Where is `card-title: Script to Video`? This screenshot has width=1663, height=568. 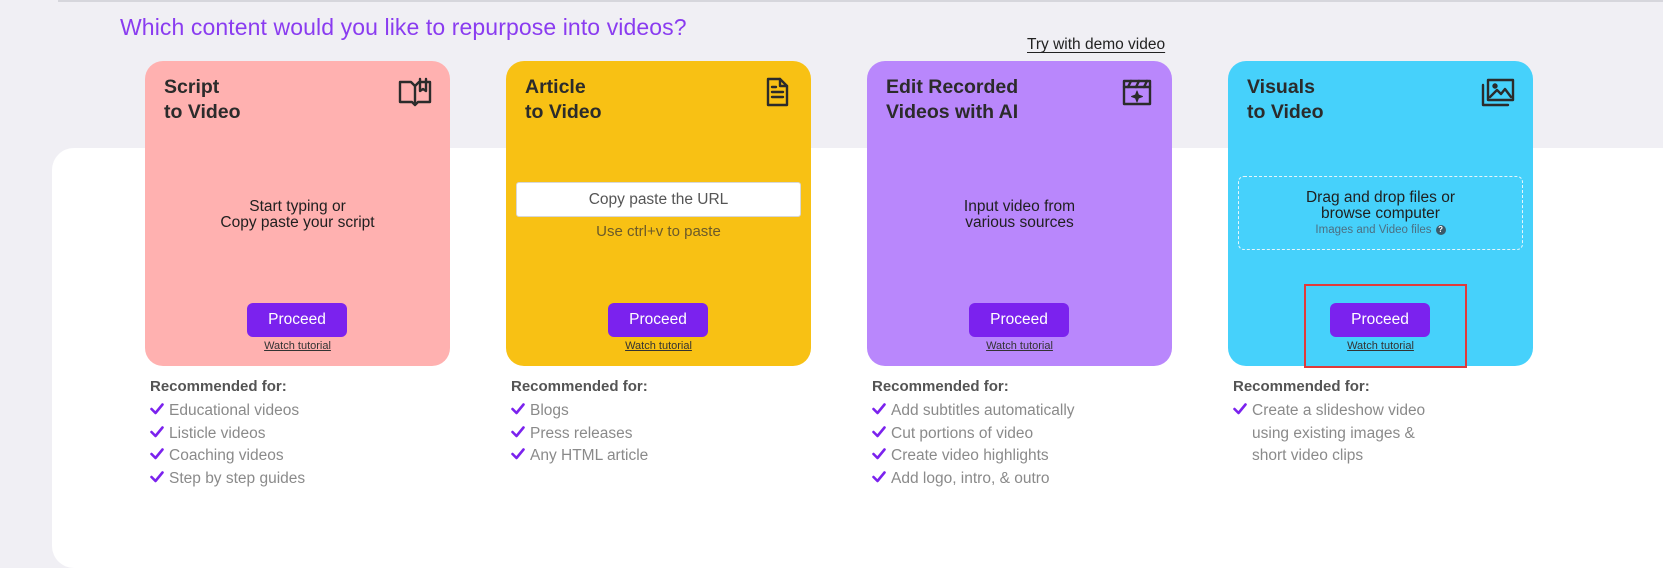
card-title: Script to Video is located at coordinates (202, 99).